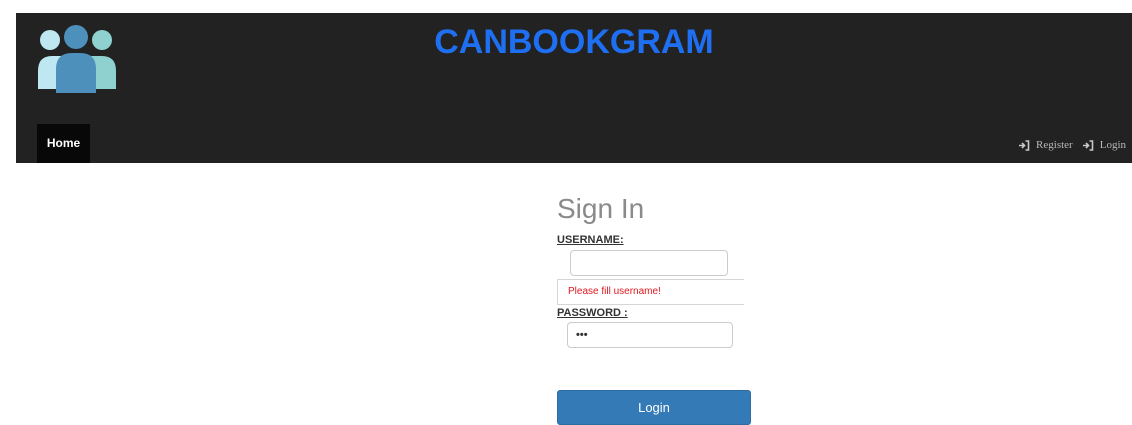 The width and height of the screenshot is (1132, 425). What do you see at coordinates (574, 42) in the screenshot?
I see `brand-title: CANBOOKGRAM` at bounding box center [574, 42].